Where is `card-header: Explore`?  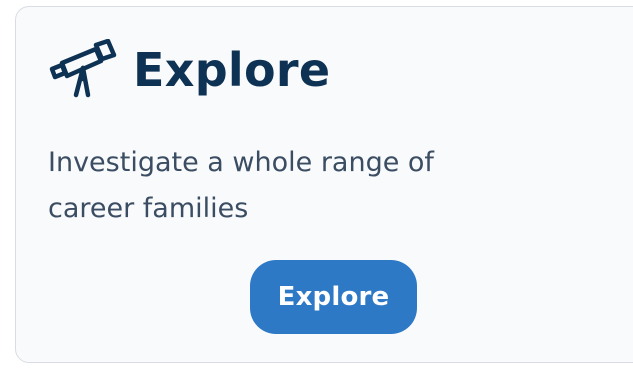 card-header: Explore is located at coordinates (189, 70).